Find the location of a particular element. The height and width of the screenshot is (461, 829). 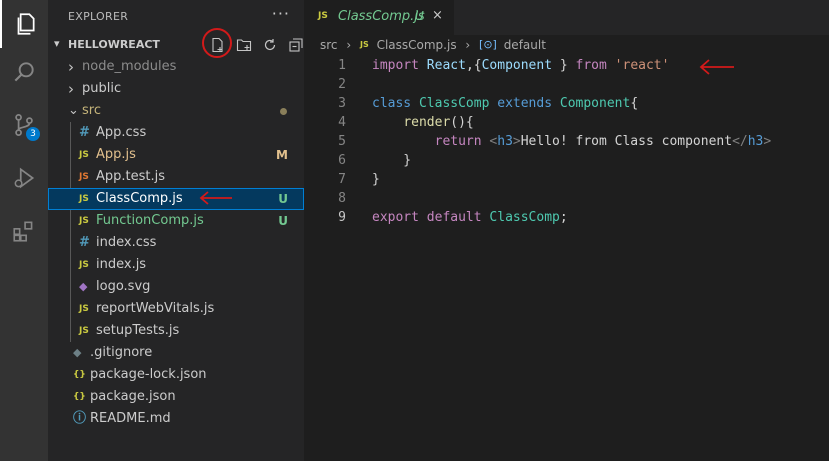

more-actions-icon: ··· is located at coordinates (281, 13).